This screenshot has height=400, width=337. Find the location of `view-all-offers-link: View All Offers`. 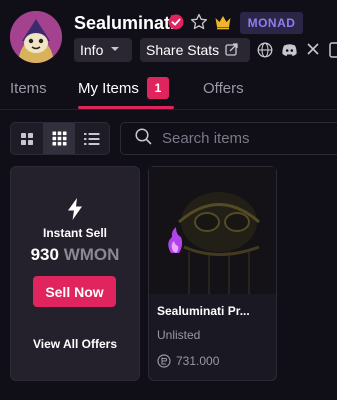

view-all-offers-link: View All Offers is located at coordinates (75, 344).